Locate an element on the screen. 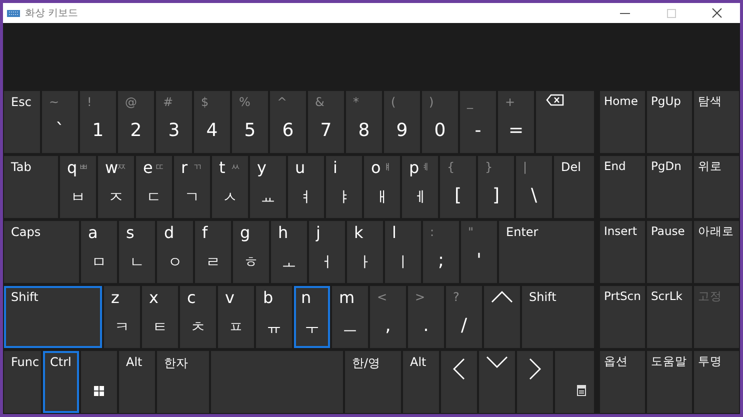 The image size is (743, 417). keyboard-key: x ㅌ is located at coordinates (160, 317).